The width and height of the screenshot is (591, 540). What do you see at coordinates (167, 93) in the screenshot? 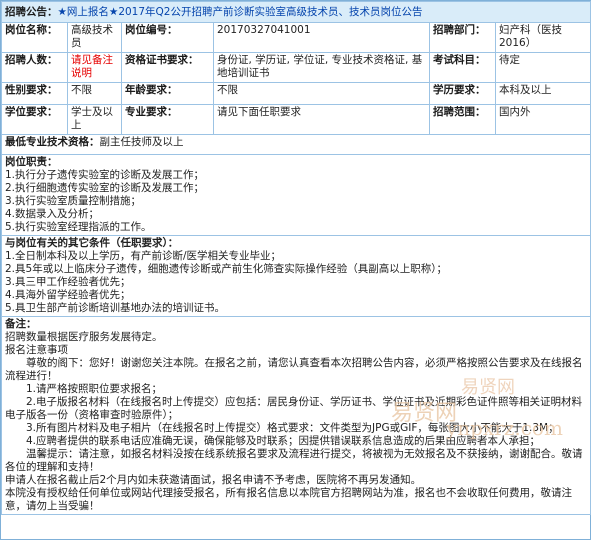
I see `age-label: 年龄要求：` at bounding box center [167, 93].